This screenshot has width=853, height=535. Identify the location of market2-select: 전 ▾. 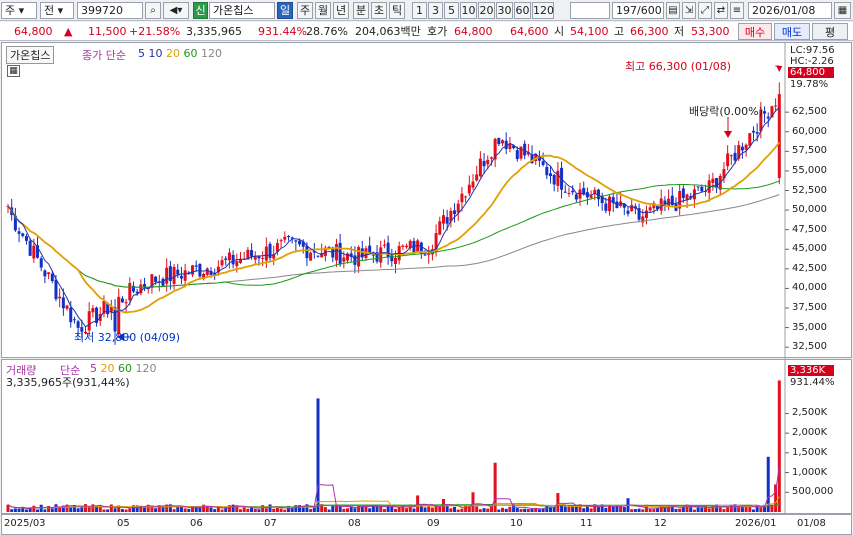
(57, 10).